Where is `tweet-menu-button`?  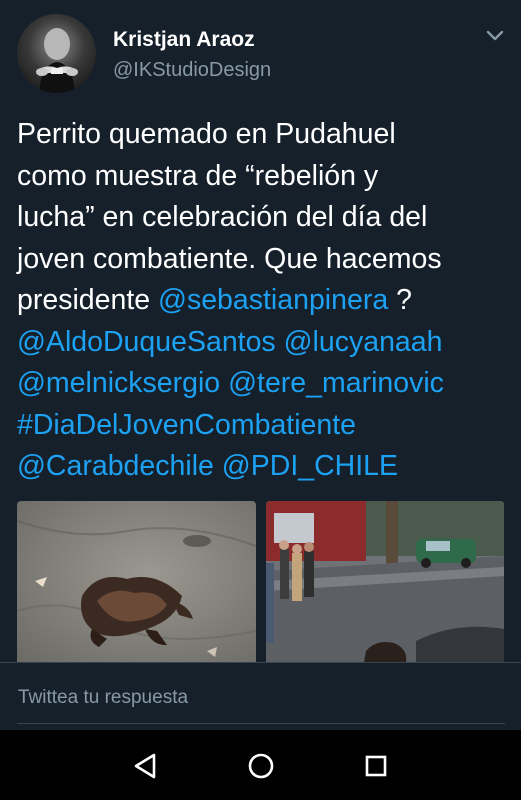
tweet-menu-button is located at coordinates (495, 35).